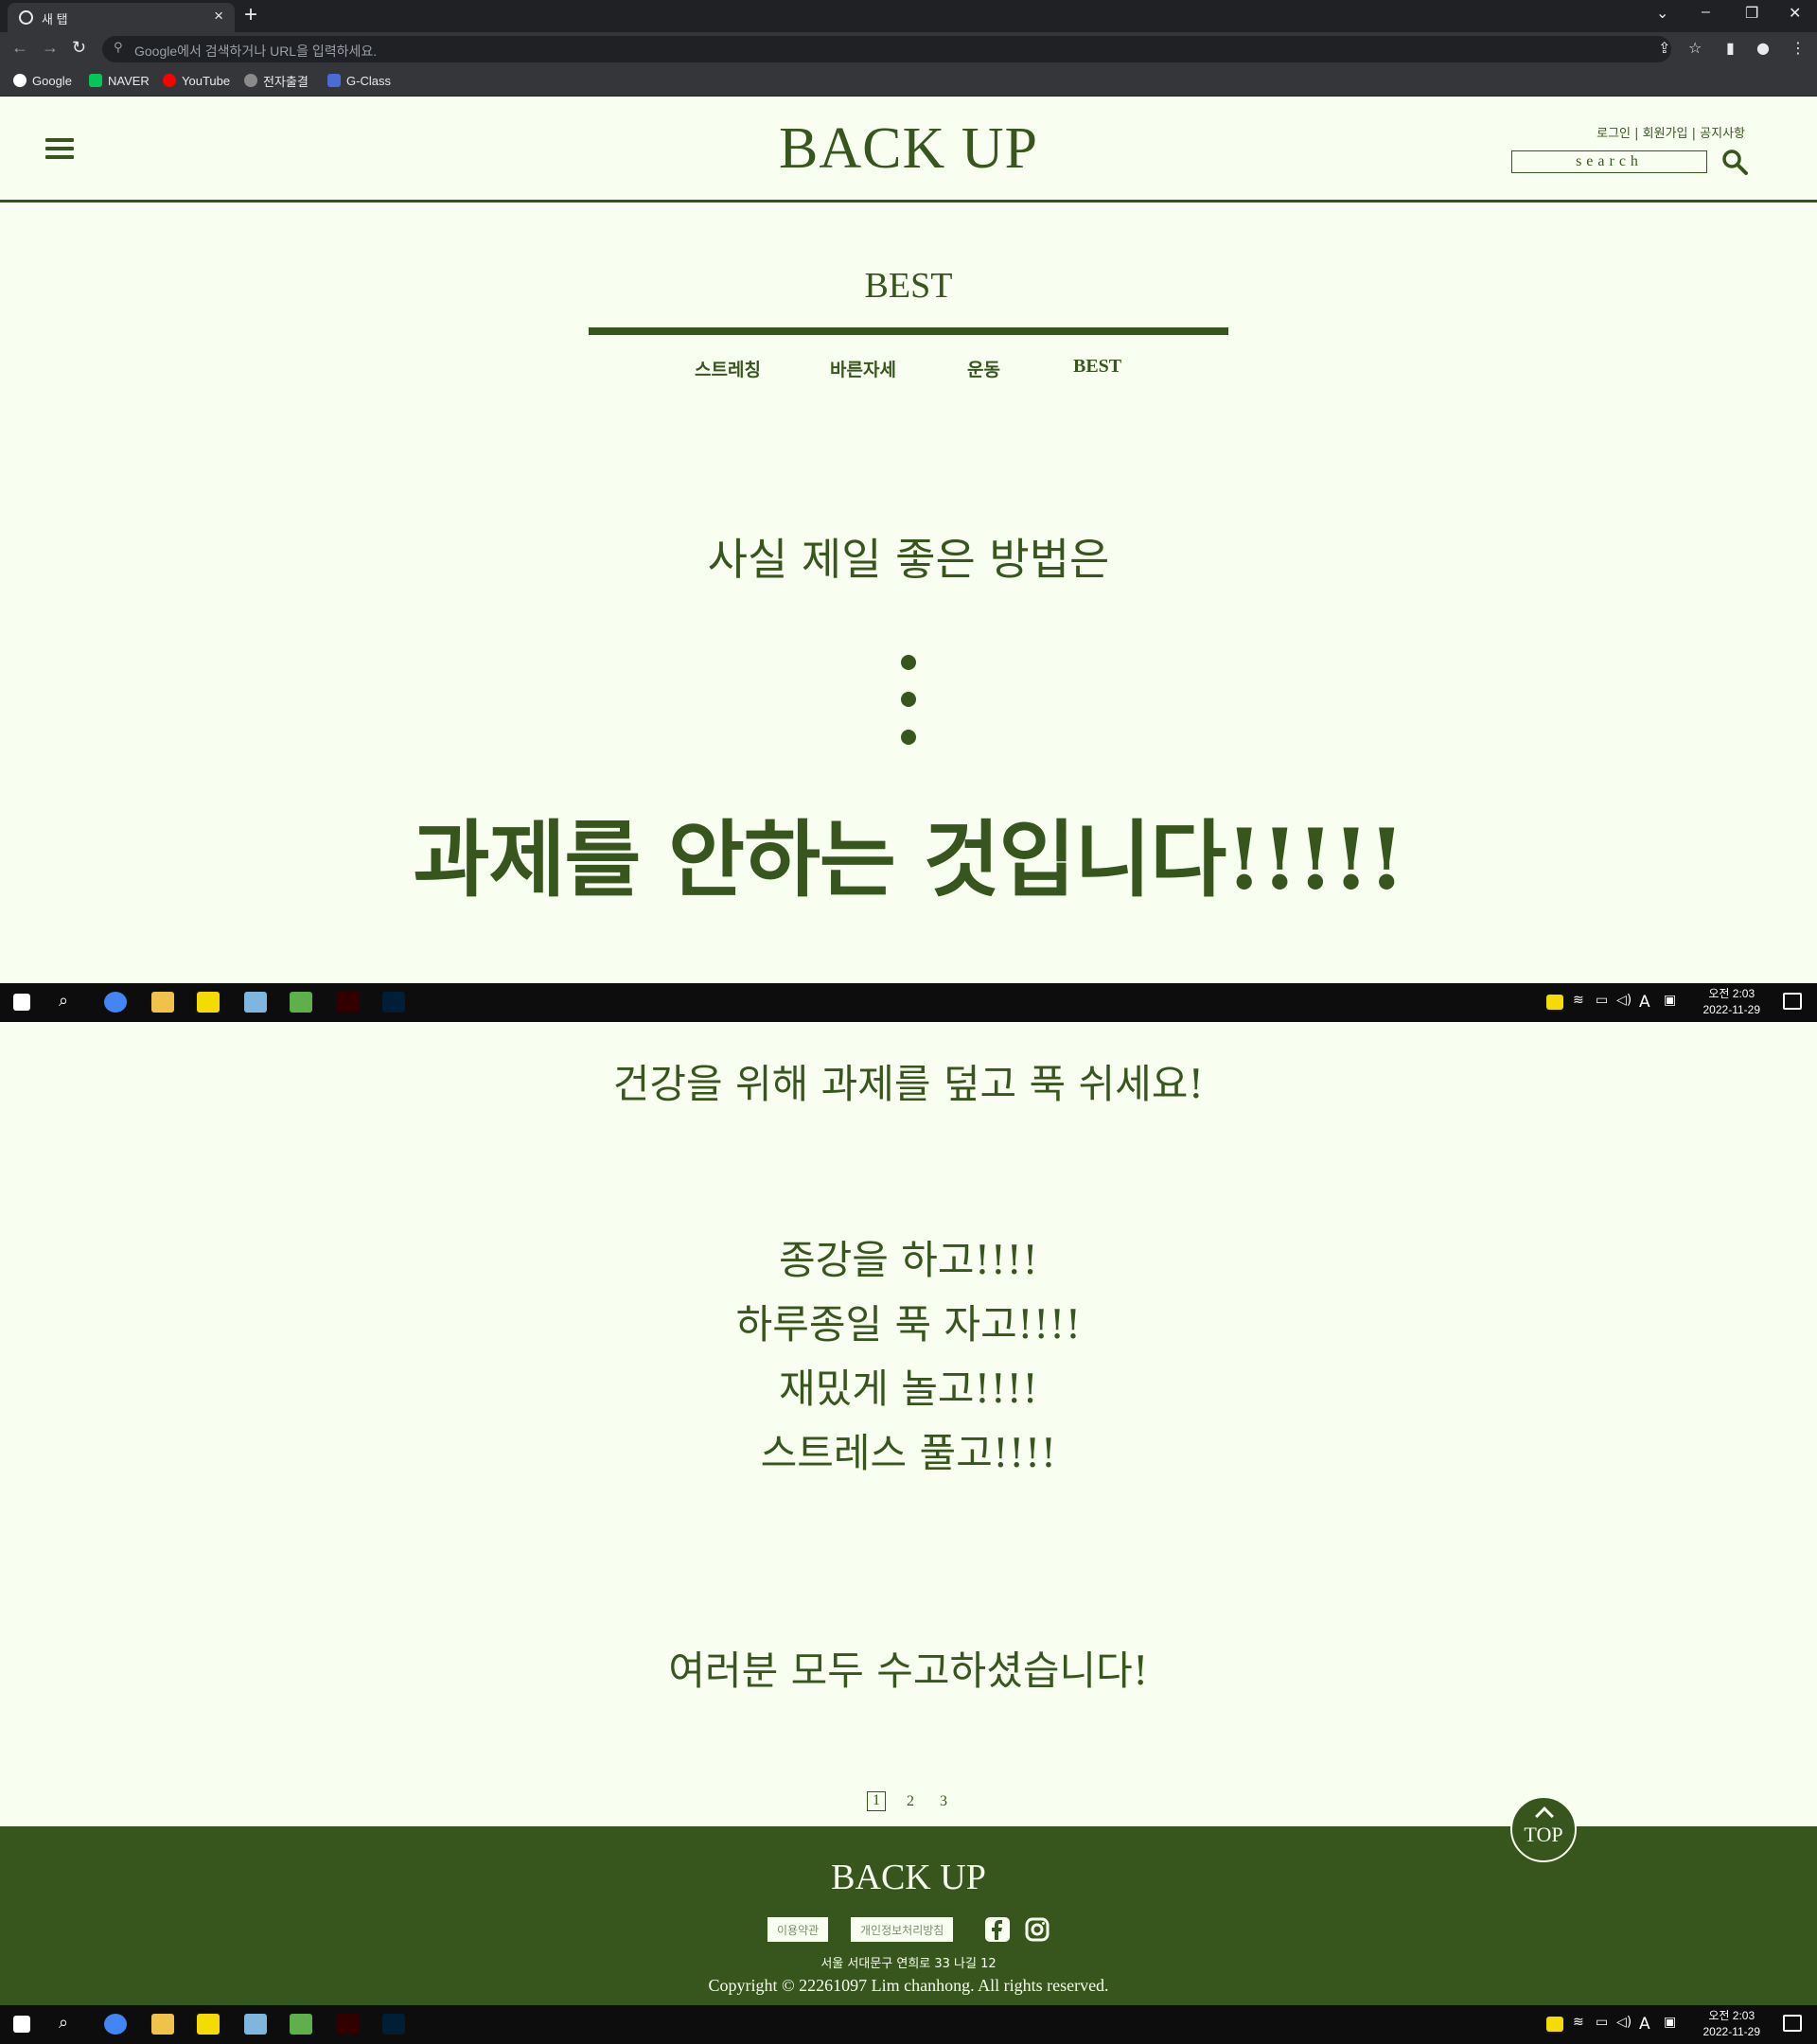 This screenshot has width=1817, height=2044. What do you see at coordinates (1795, 13) in the screenshot?
I see `window-close-icon: ✕` at bounding box center [1795, 13].